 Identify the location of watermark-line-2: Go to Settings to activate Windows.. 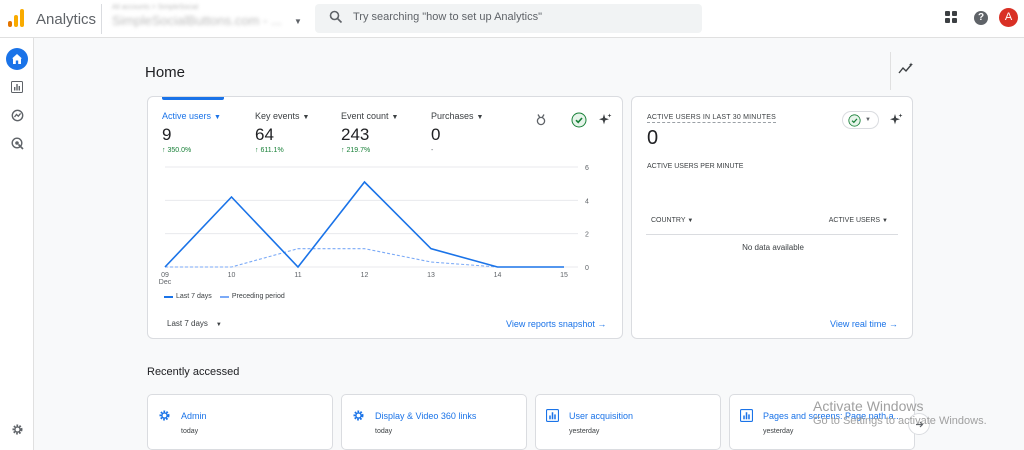
(900, 421).